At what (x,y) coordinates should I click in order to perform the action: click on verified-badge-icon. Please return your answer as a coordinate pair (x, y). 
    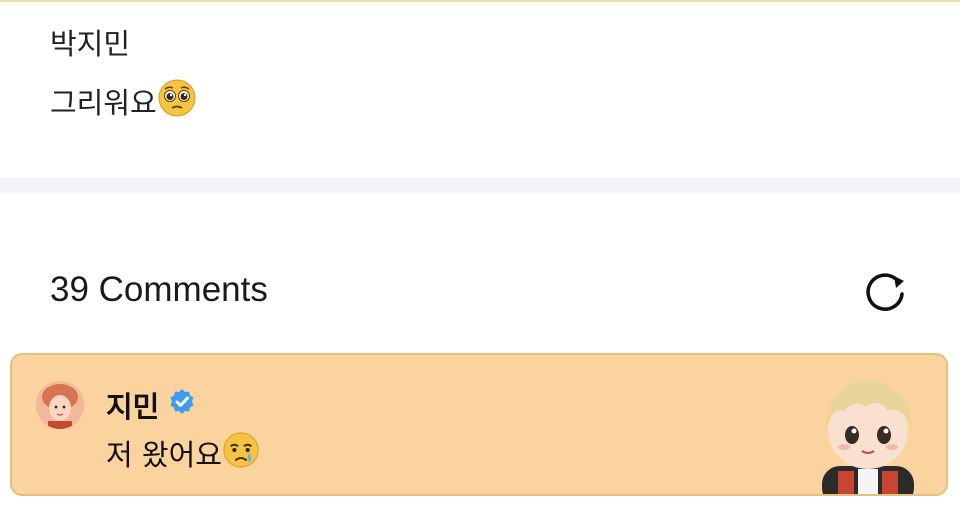
    Looking at the image, I should click on (182, 406).